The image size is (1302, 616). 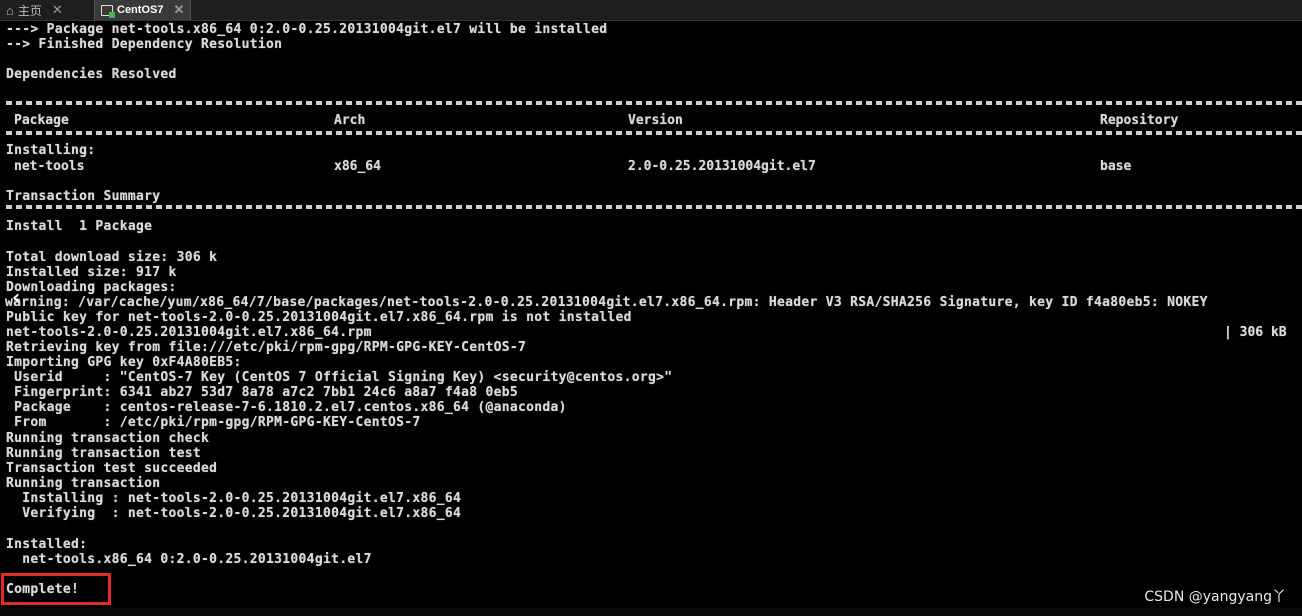 What do you see at coordinates (655, 120) in the screenshot?
I see `table-header-version: Version` at bounding box center [655, 120].